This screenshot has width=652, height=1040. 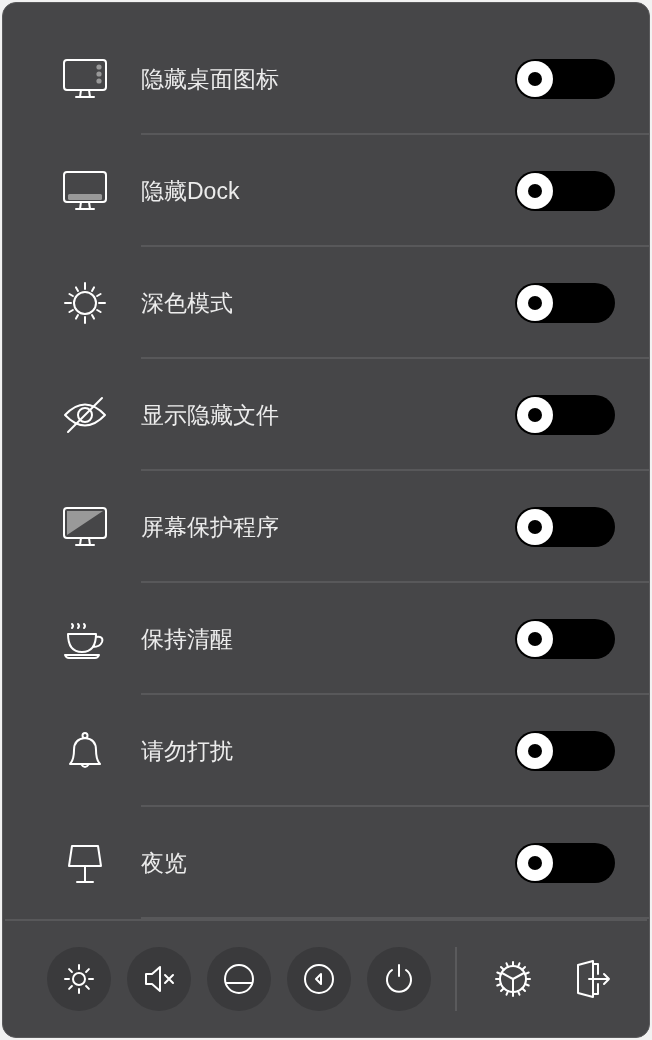 I want to click on sun-icon, so click(x=85, y=303).